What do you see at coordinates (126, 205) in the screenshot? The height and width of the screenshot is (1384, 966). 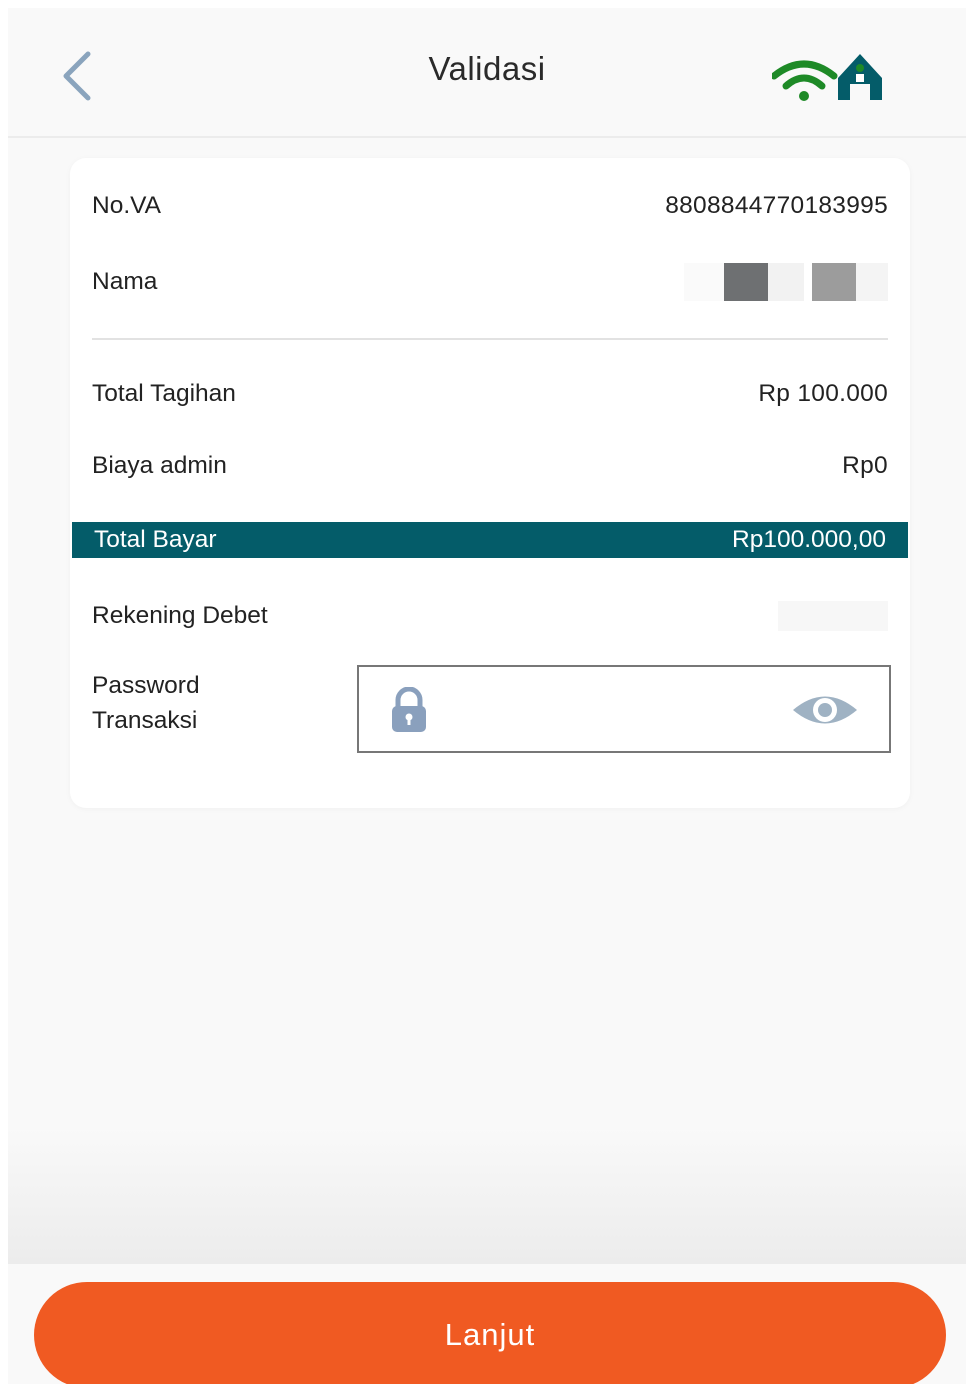 I see `no-va-label: No.VA` at bounding box center [126, 205].